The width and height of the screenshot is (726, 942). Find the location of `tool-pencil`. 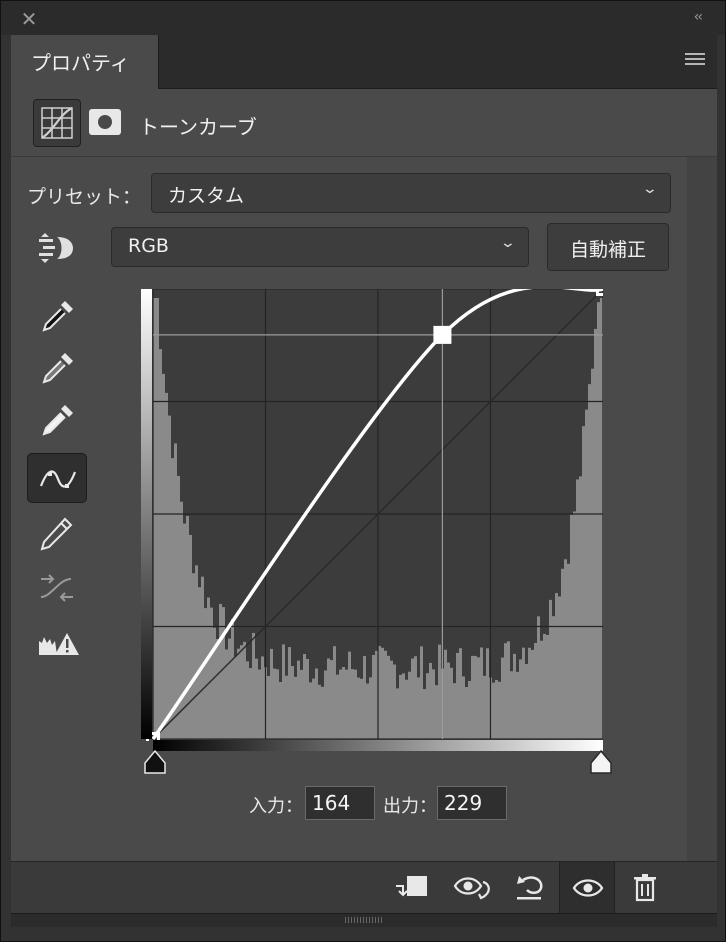

tool-pencil is located at coordinates (57, 534).